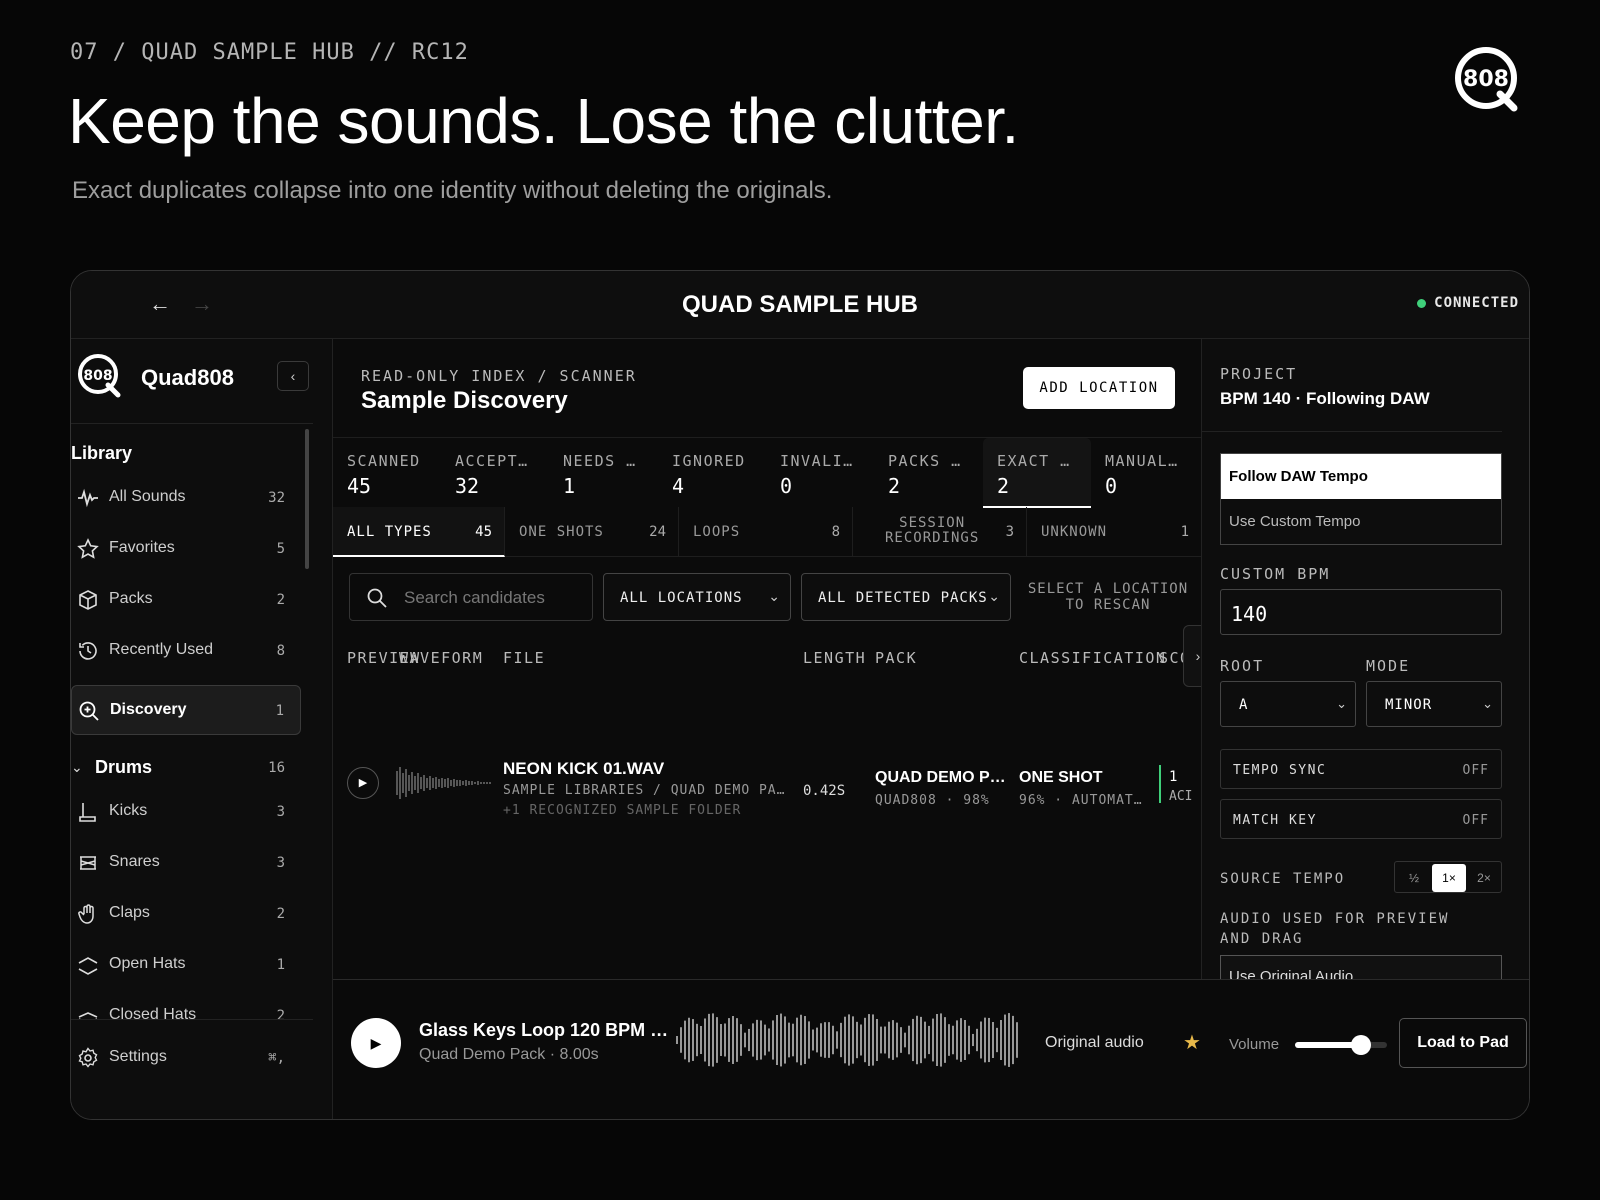  Describe the element at coordinates (1160, 784) in the screenshot. I see `score-indicator` at that location.